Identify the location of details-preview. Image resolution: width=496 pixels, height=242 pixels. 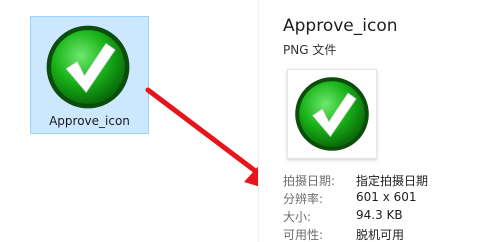
(332, 114).